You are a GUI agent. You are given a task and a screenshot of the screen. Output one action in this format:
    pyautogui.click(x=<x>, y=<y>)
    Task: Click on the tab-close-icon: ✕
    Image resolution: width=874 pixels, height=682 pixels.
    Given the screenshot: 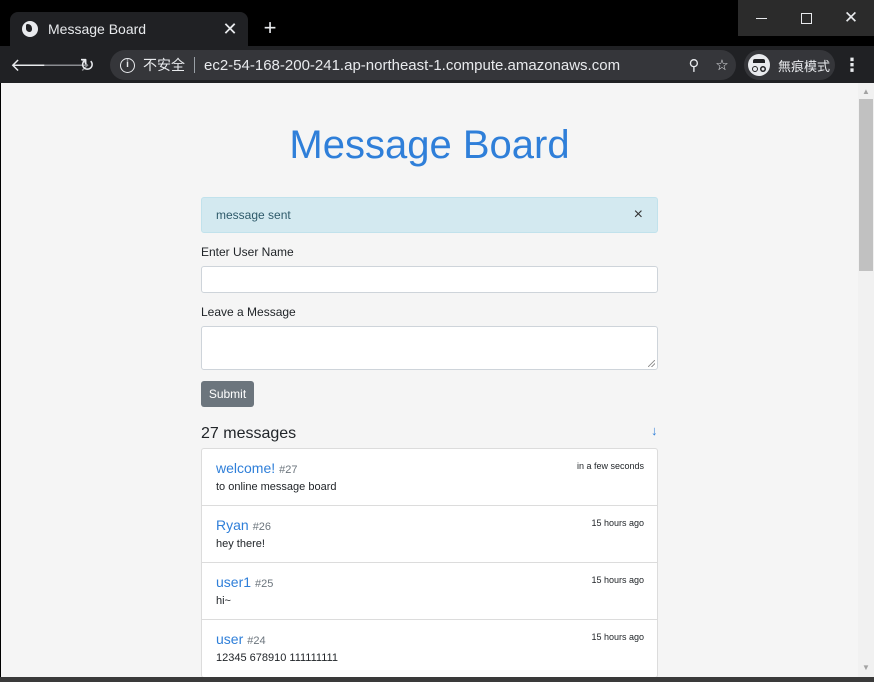 What is the action you would take?
    pyautogui.click(x=230, y=29)
    